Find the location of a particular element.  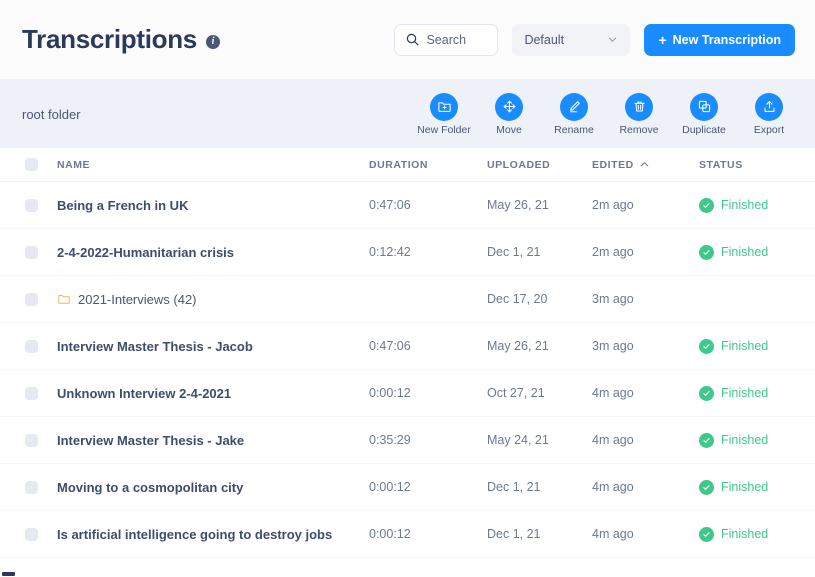

cell-uploaded: May 26, 21 is located at coordinates (518, 205).